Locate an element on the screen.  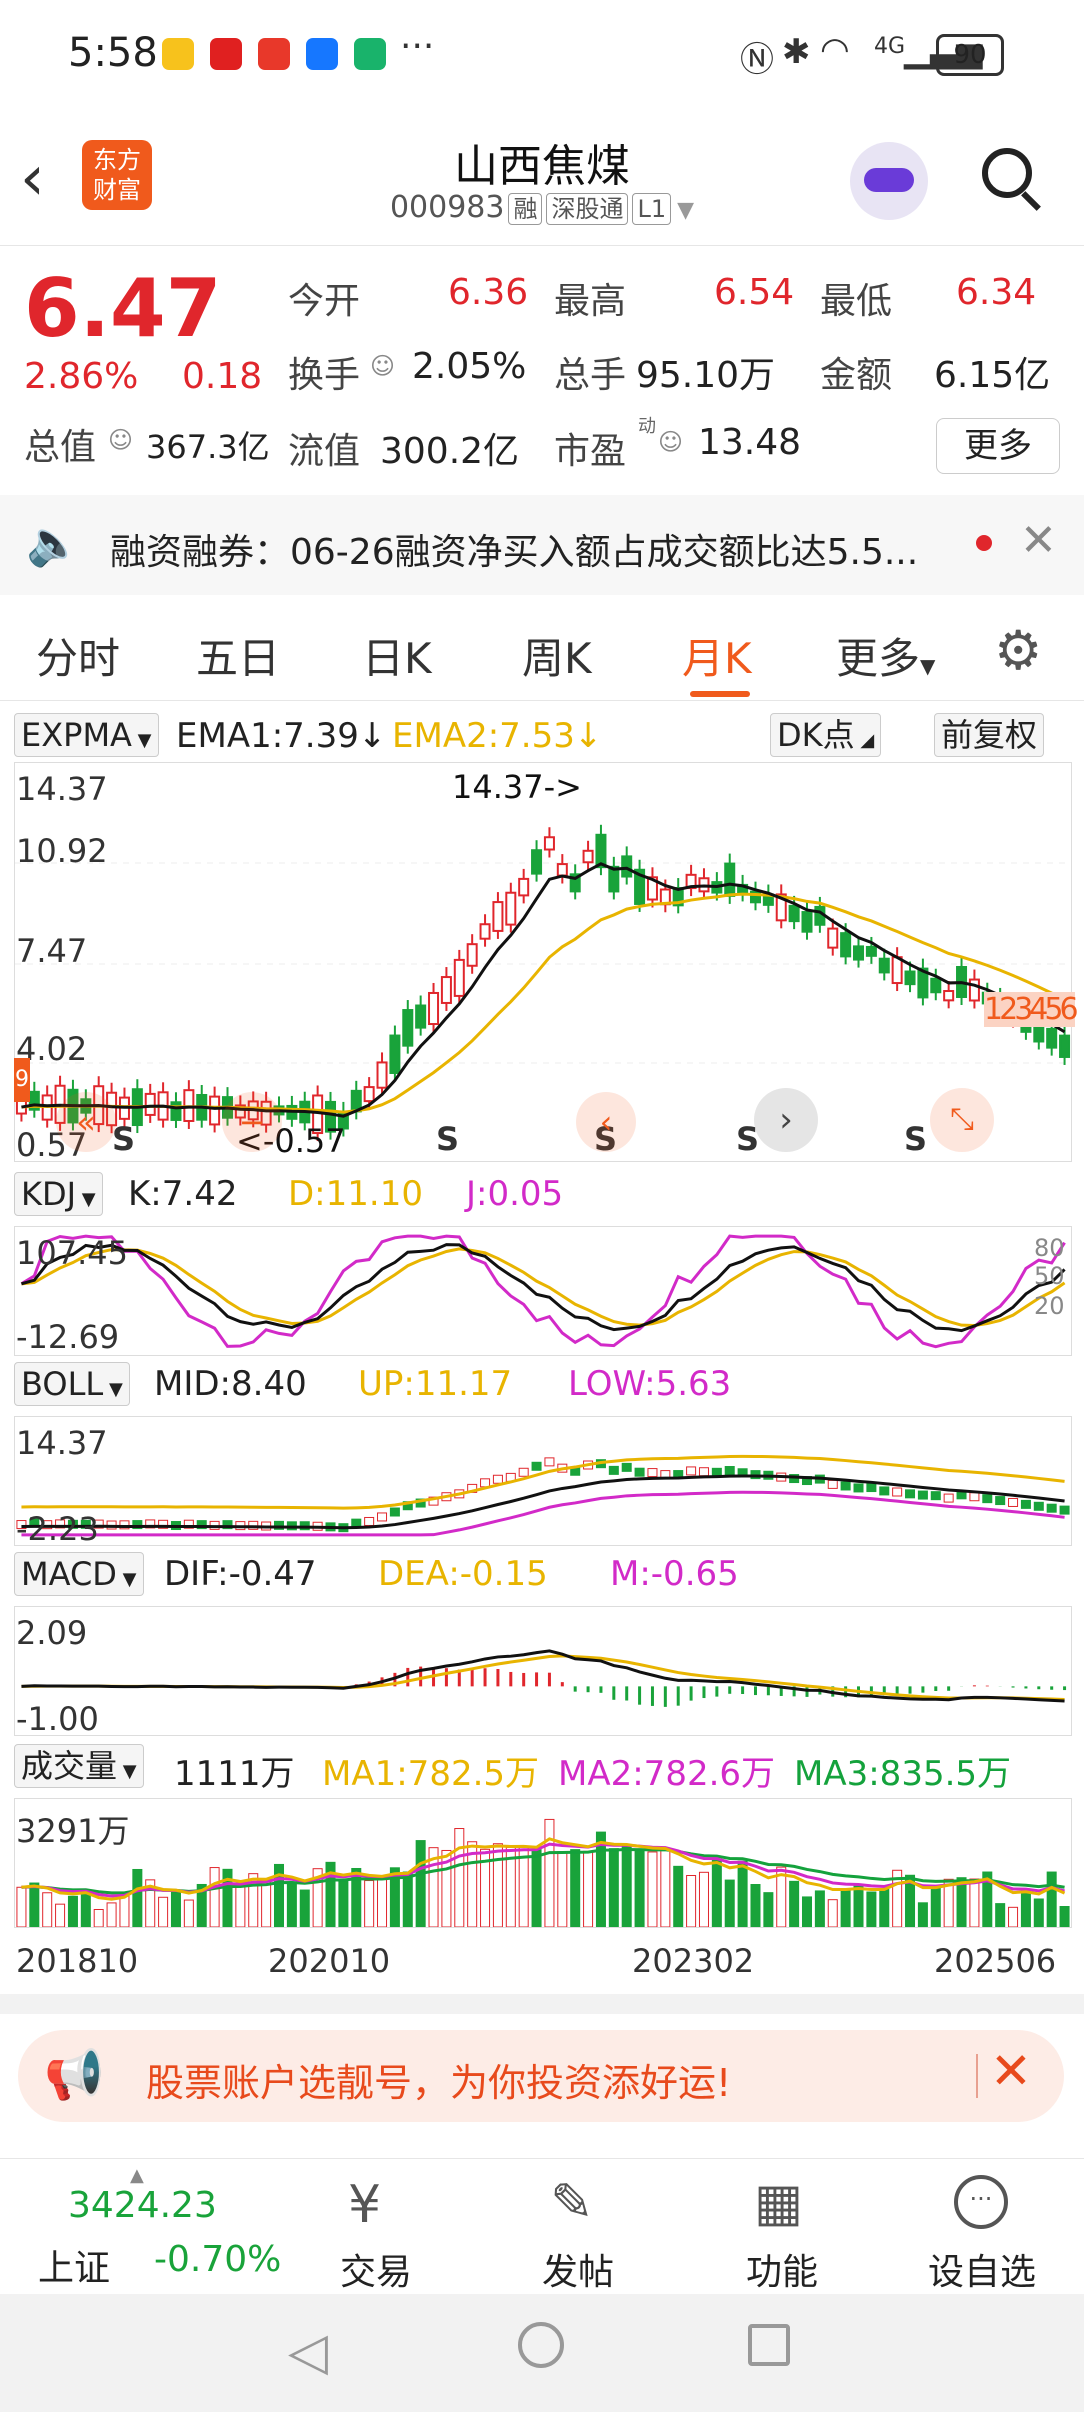
speaker-icon: 🔈 is located at coordinates (53, 543).